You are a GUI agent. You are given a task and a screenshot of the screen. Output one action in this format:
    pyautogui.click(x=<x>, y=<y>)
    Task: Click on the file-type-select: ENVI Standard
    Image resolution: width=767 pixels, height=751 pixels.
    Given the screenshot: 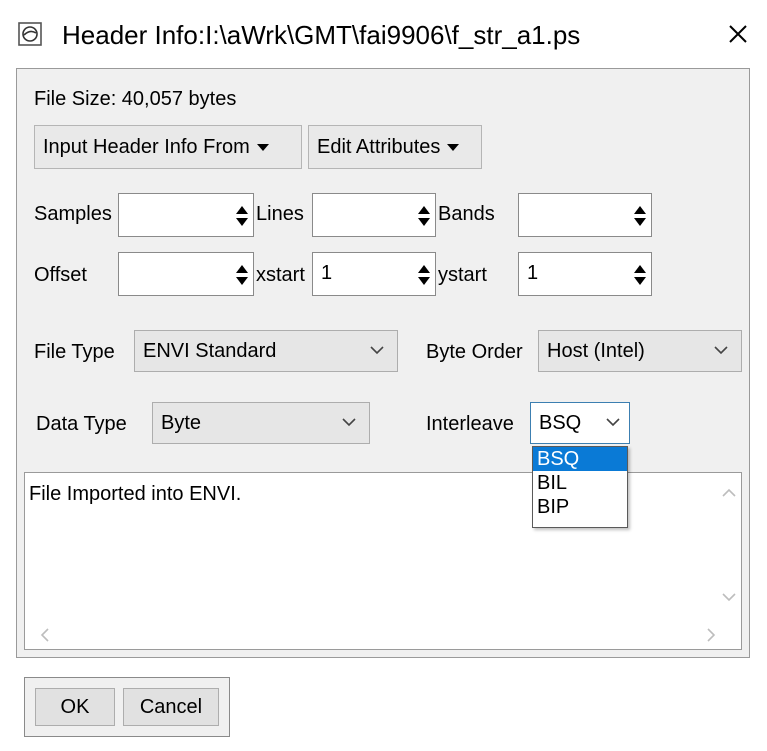 What is the action you would take?
    pyautogui.click(x=266, y=351)
    